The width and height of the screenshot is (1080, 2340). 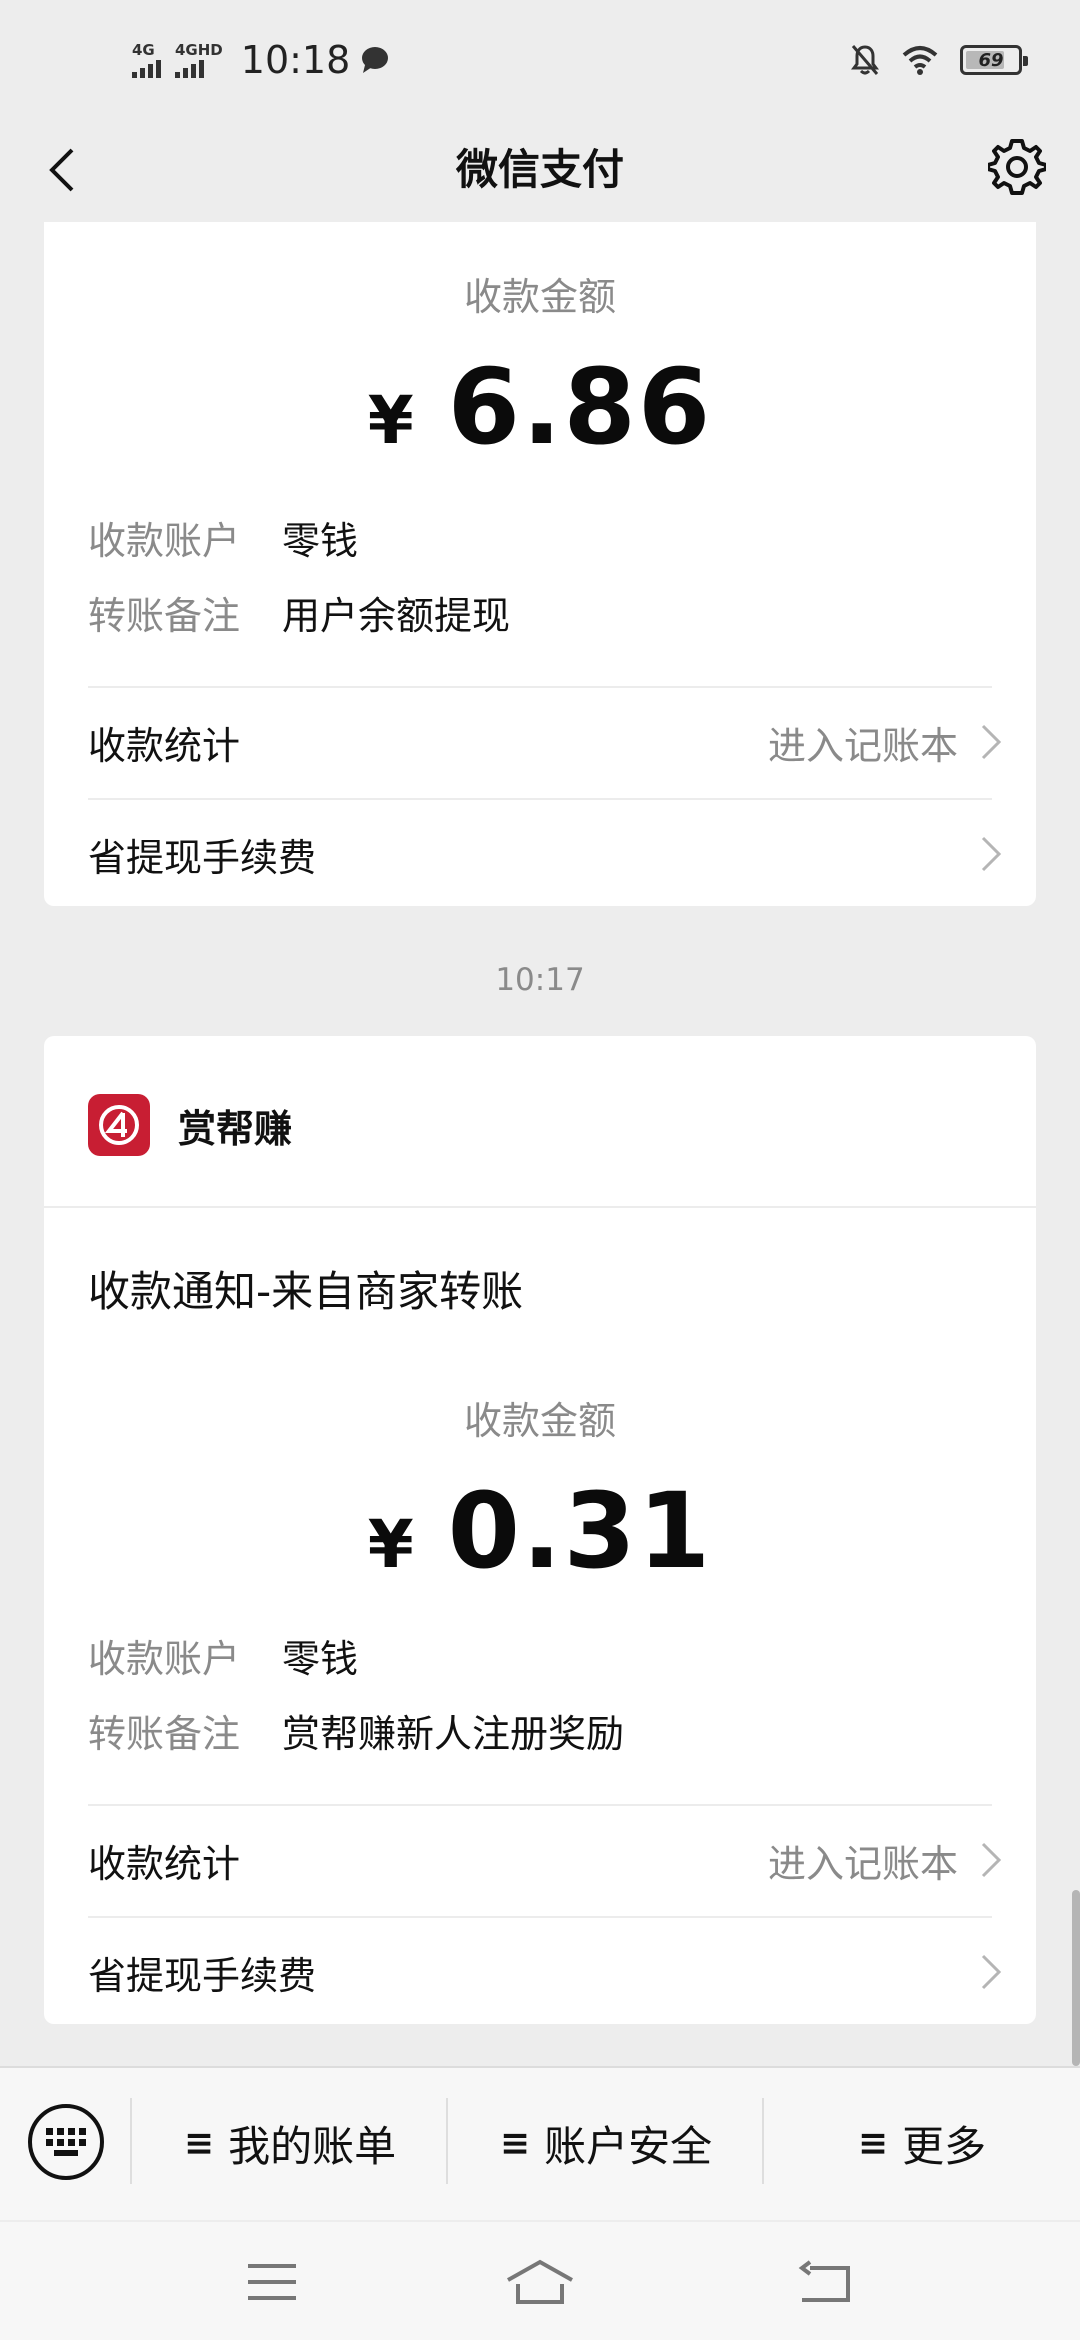 I want to click on home-button, so click(x=540, y=2282).